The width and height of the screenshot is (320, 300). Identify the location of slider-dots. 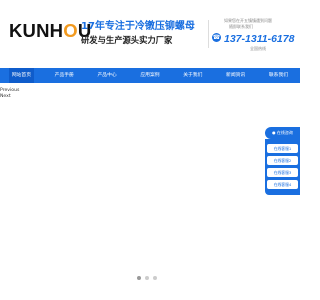
(147, 278).